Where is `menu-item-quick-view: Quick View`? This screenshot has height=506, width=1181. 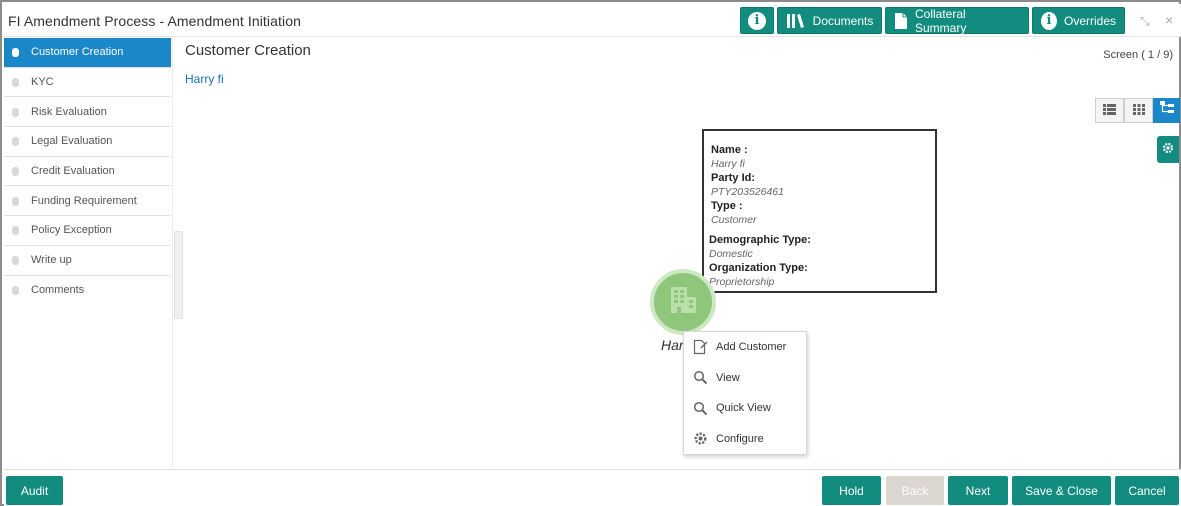 menu-item-quick-view: Quick View is located at coordinates (745, 408).